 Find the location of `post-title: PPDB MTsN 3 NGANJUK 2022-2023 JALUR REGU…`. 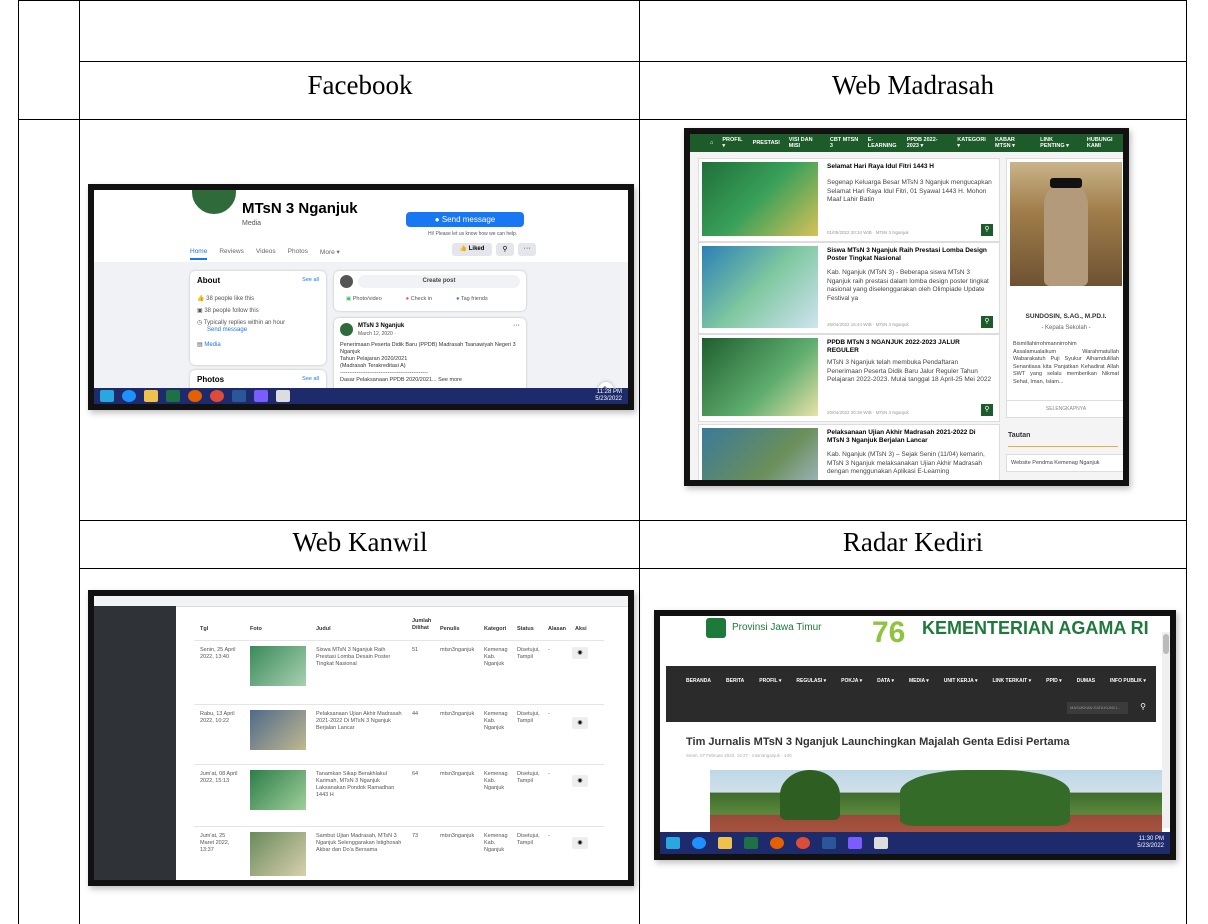

post-title: PPDB MTsN 3 NGANJUK 2022-2023 JALUR REGU… is located at coordinates (909, 347).